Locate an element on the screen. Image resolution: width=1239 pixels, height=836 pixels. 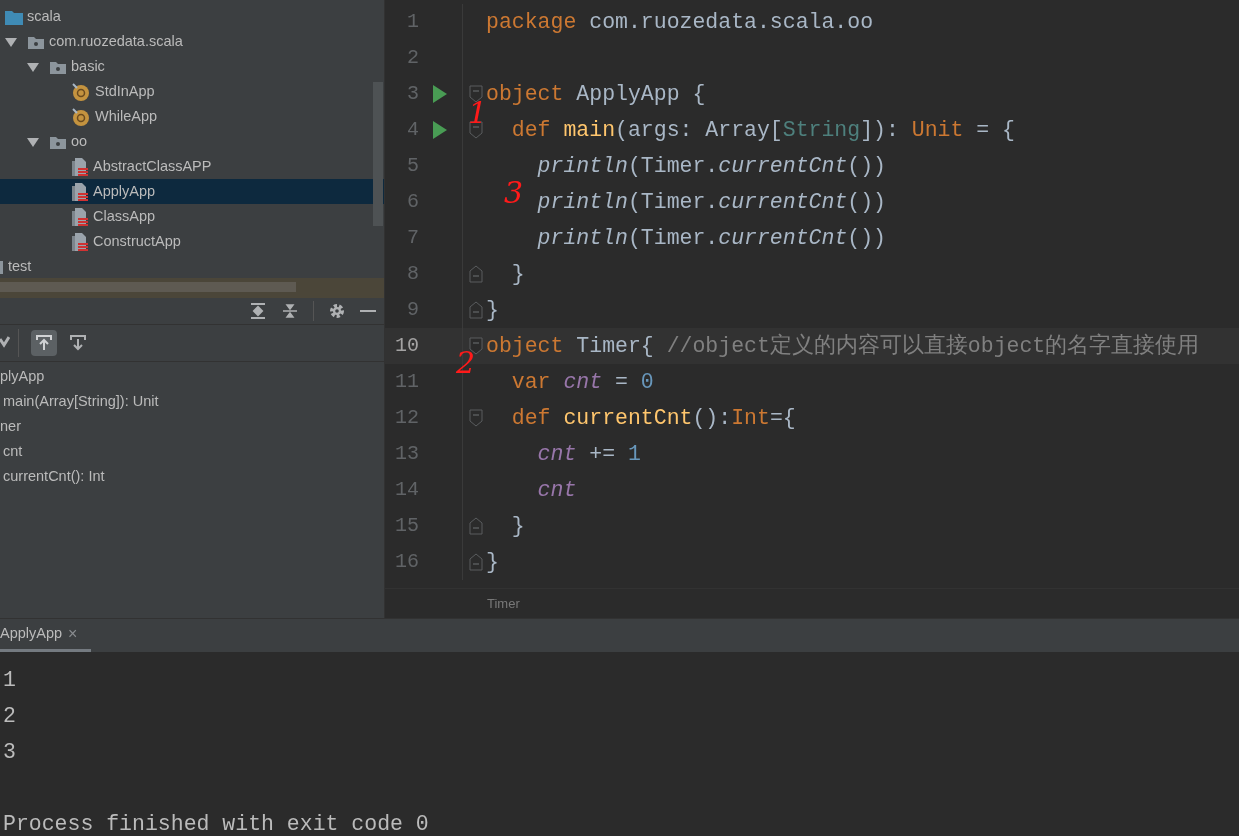
structure-item: currentCnt(): Int is located at coordinates (54, 476).